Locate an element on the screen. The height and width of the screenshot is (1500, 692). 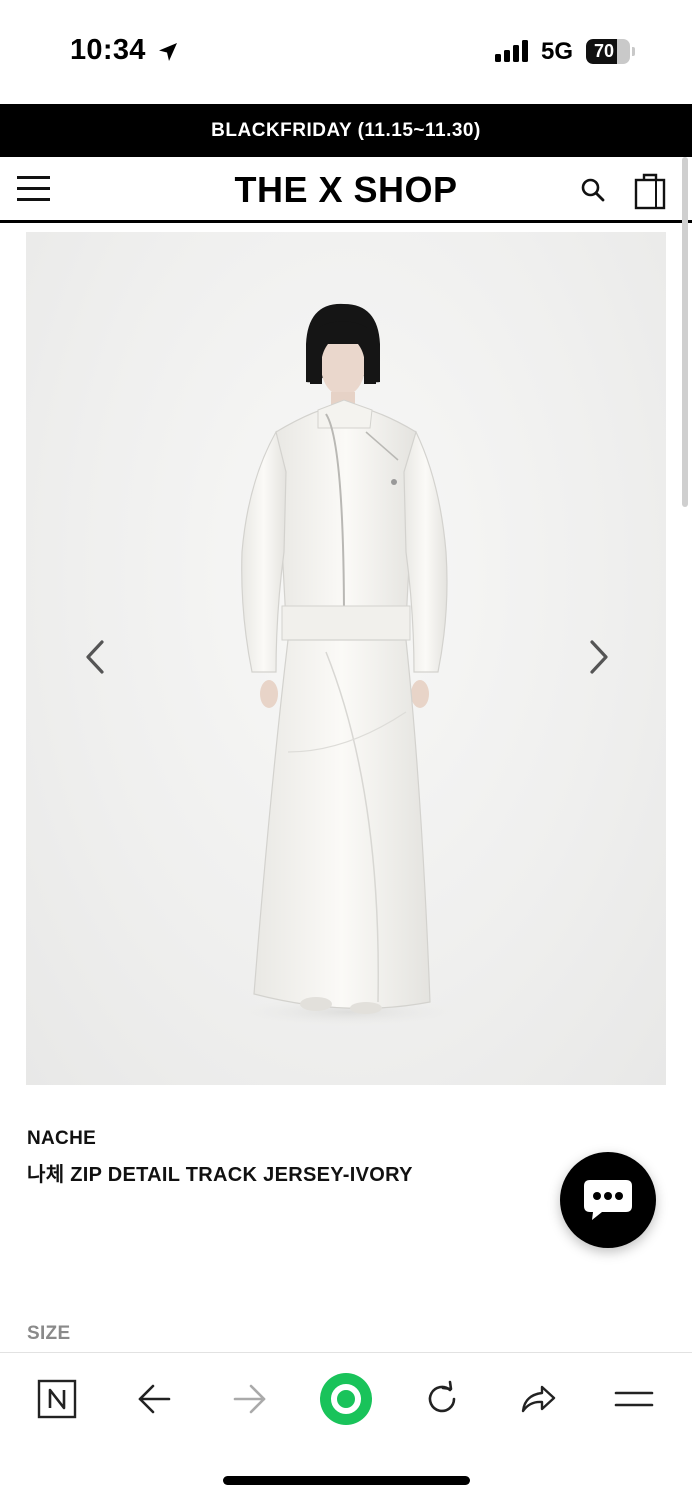
signal-icon is located at coordinates (511, 51).